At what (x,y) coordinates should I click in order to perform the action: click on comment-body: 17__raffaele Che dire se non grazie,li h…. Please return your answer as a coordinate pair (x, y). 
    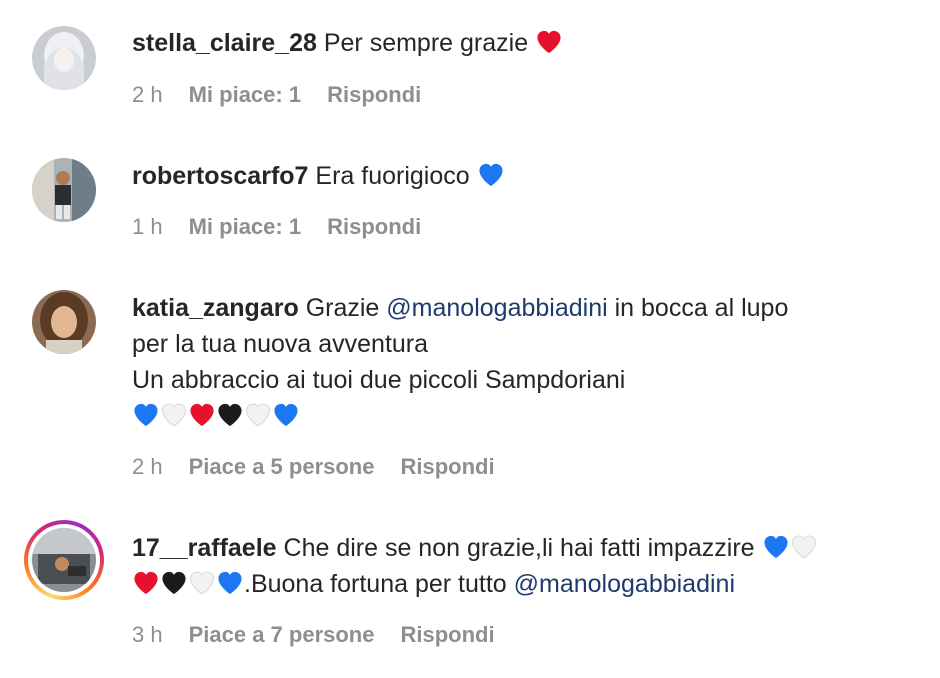
    Looking at the image, I should click on (526, 566).